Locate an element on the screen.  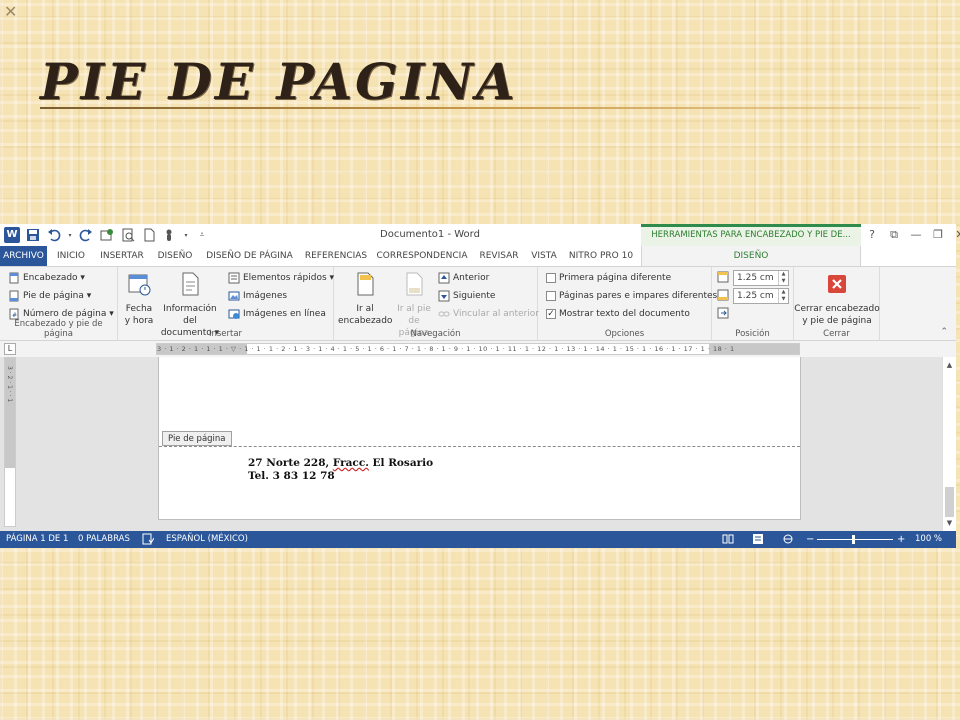
slide-title-rule is located at coordinates (480, 108).